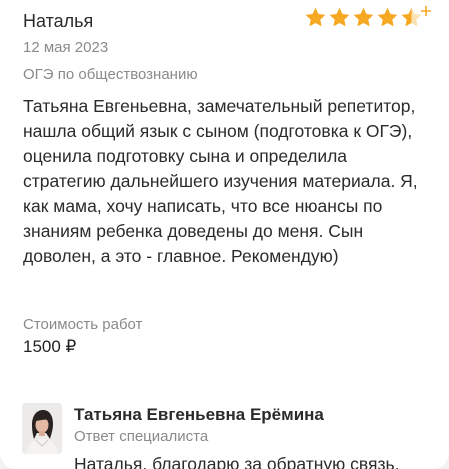  What do you see at coordinates (42, 428) in the screenshot?
I see `specialist-avatar` at bounding box center [42, 428].